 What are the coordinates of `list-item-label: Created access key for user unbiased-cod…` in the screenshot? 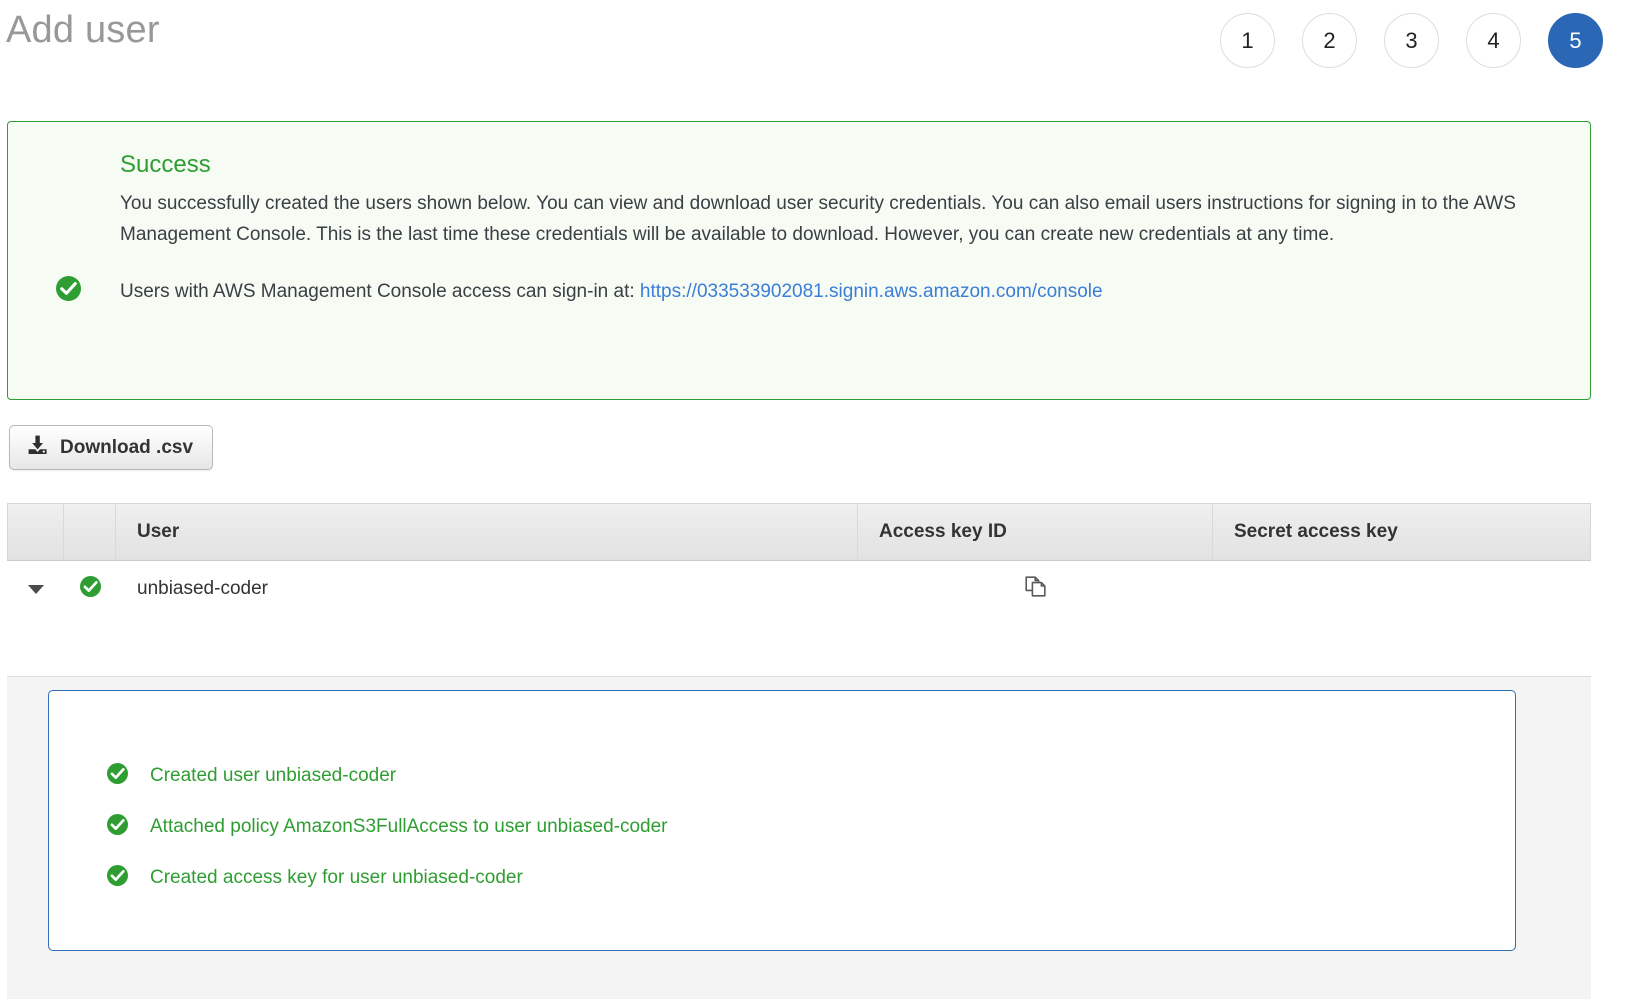 It's located at (336, 877).